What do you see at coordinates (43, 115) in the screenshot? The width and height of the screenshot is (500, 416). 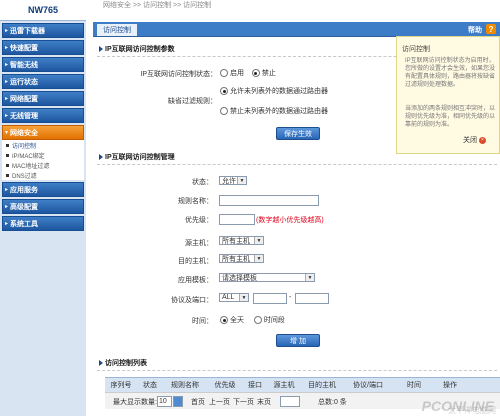 I see `sidebar-item-wireless: ▸ 无线管理` at bounding box center [43, 115].